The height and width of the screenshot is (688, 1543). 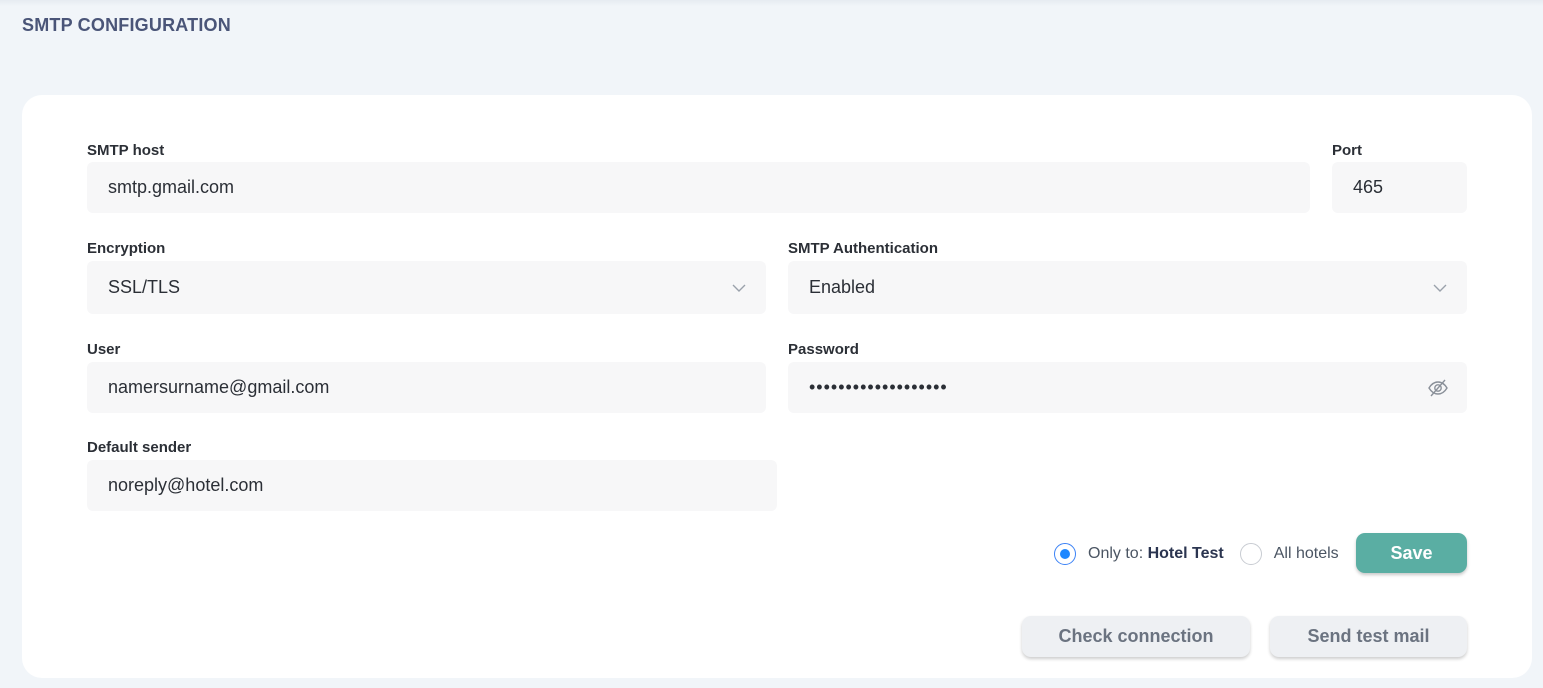 I want to click on default-sender-value: noreply@hotel.com, so click(x=186, y=485).